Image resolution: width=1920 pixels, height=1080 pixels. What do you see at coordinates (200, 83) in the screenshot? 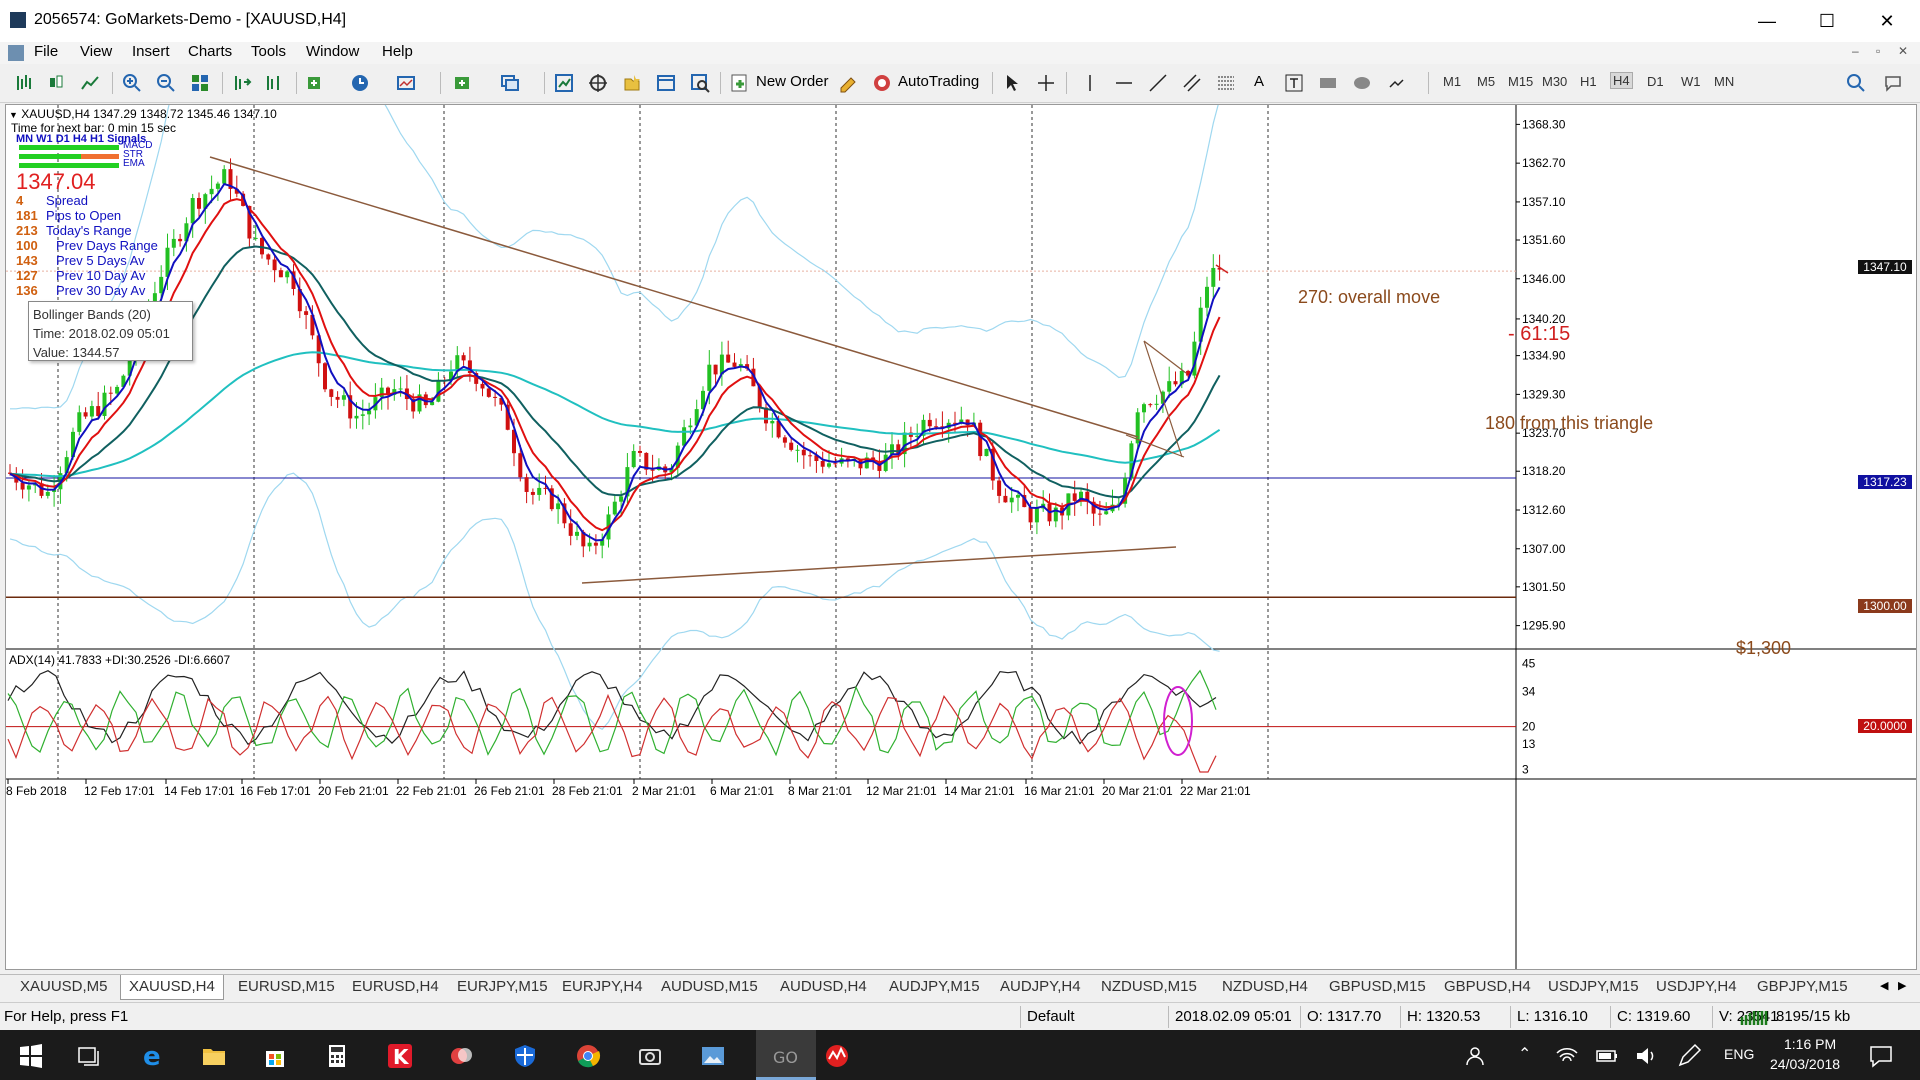
I see `tile-windows-icon` at bounding box center [200, 83].